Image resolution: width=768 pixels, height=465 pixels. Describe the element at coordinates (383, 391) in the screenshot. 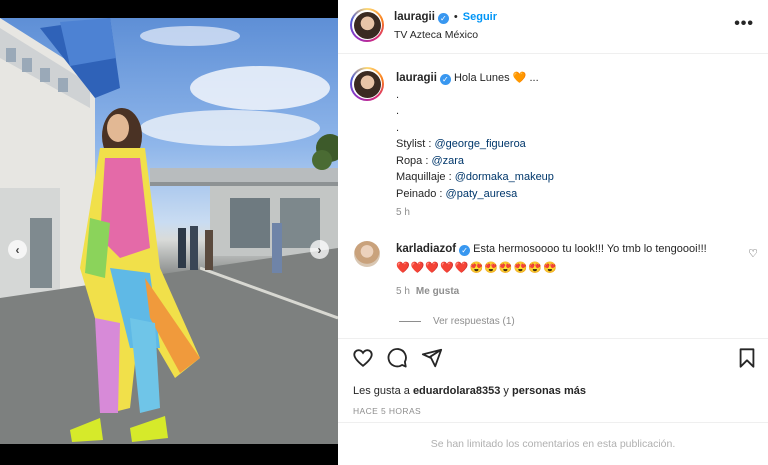

I see `likes-prefix: Les gusta a` at that location.